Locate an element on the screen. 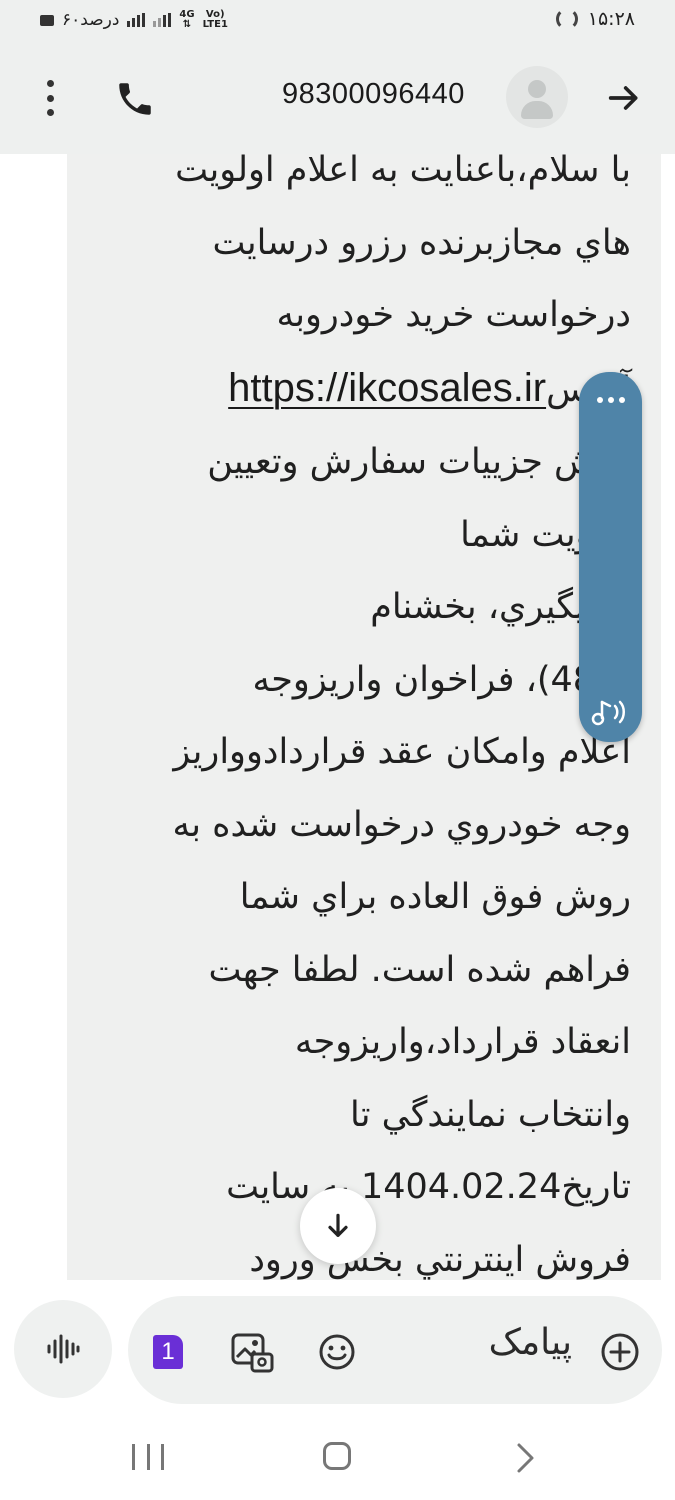  message-link: https://ikcosales.ir is located at coordinates (387, 388).